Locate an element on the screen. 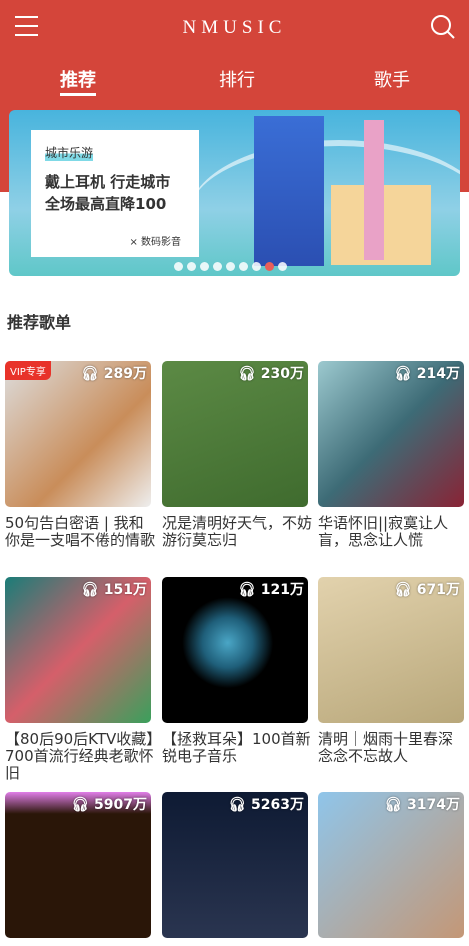 Image resolution: width=469 pixels, height=946 pixels. playlist-name: 【拯救耳朵】100首新锐电子音乐 is located at coordinates (236, 747).